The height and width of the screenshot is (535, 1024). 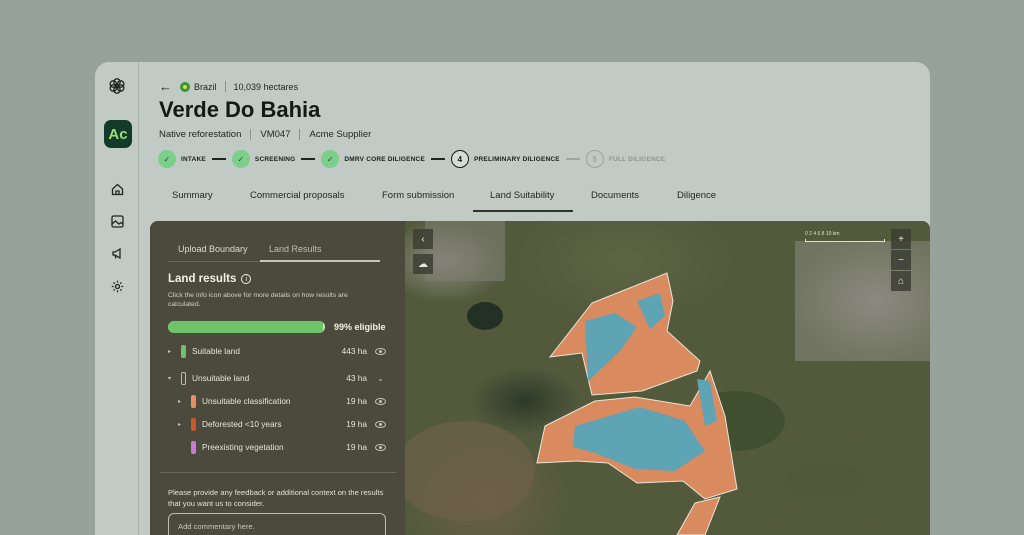 What do you see at coordinates (423, 239) in the screenshot?
I see `collapse-chevron-icon: ‹` at bounding box center [423, 239].